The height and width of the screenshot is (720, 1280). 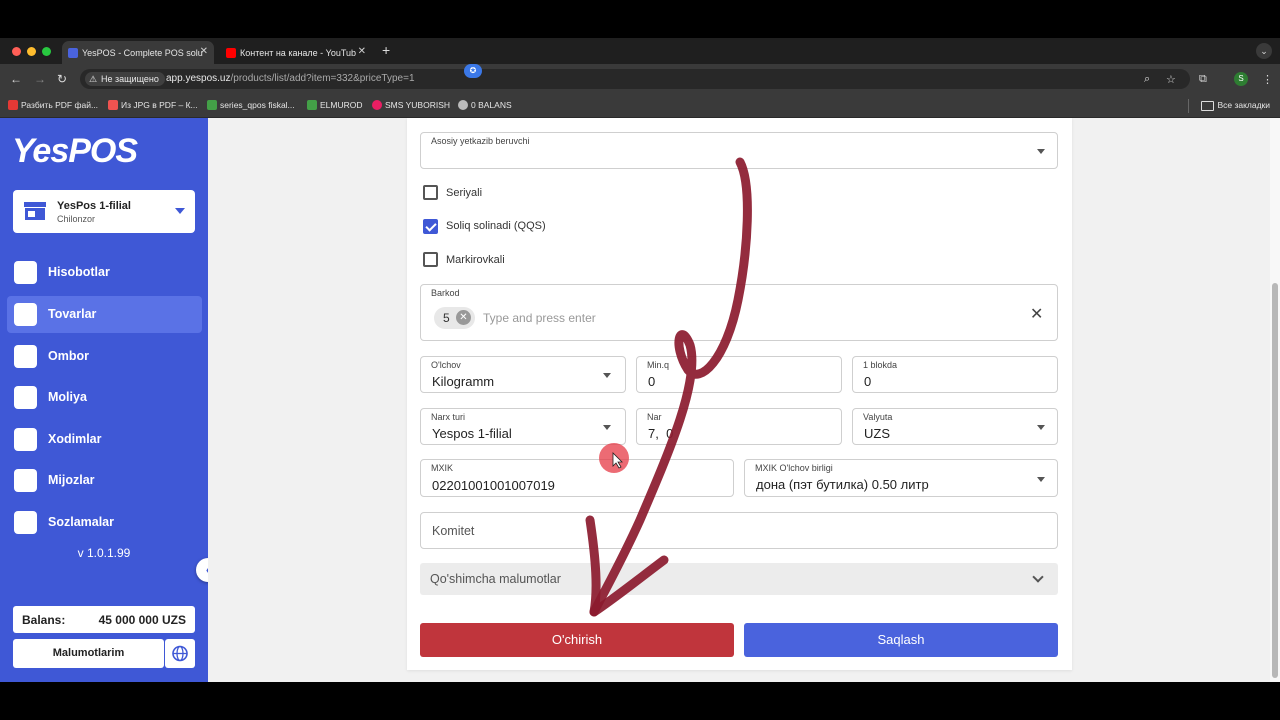 I want to click on price-field: Nar 7, 0, so click(x=739, y=426).